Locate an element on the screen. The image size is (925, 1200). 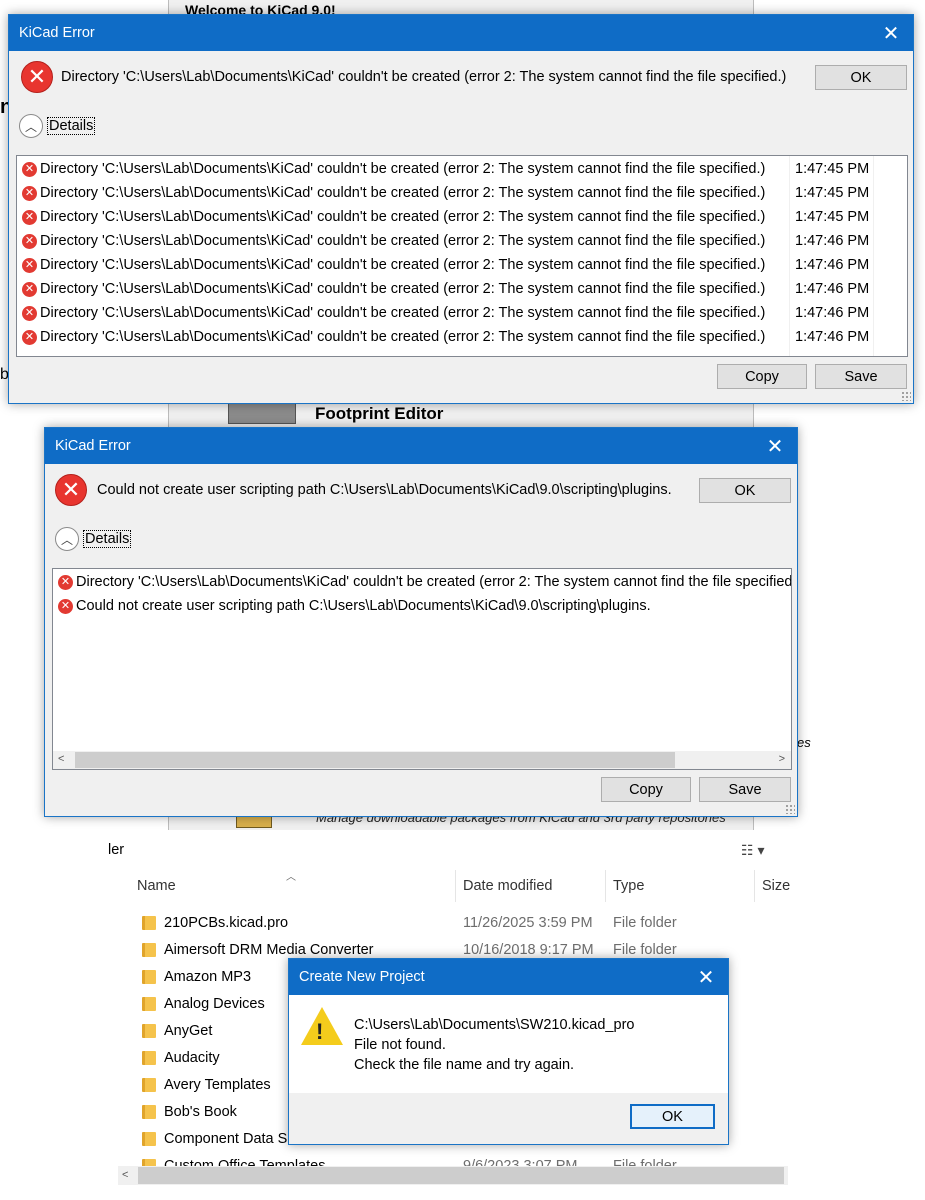
file-name: Aimersoft DRM Media Converter is located at coordinates (269, 950).